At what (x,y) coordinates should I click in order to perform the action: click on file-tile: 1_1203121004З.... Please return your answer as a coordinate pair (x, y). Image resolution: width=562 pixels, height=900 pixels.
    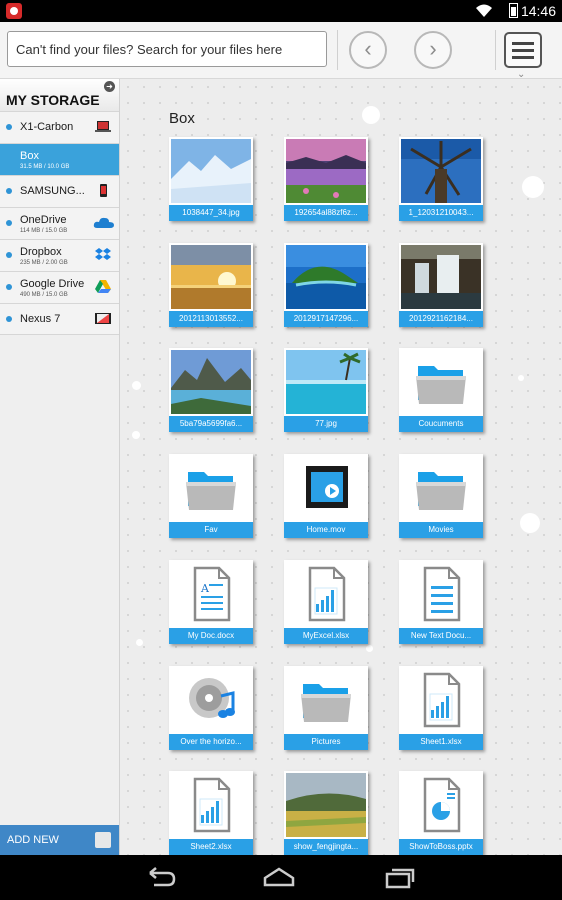
    Looking at the image, I should click on (441, 179).